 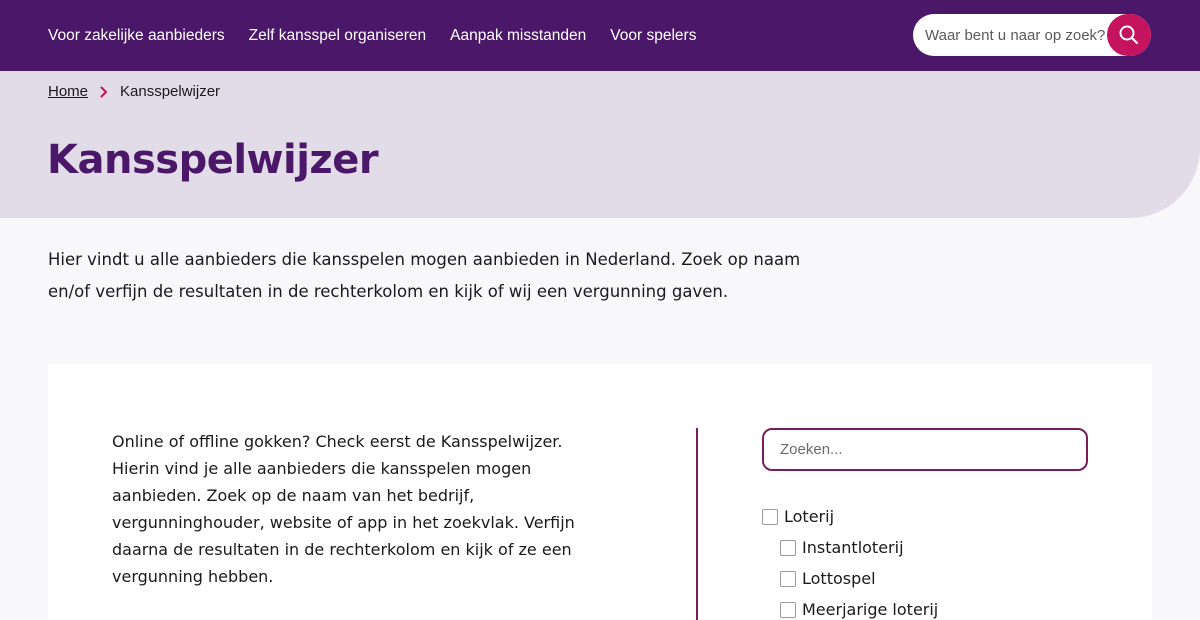 What do you see at coordinates (853, 547) in the screenshot?
I see `filter-label: Instantloterij` at bounding box center [853, 547].